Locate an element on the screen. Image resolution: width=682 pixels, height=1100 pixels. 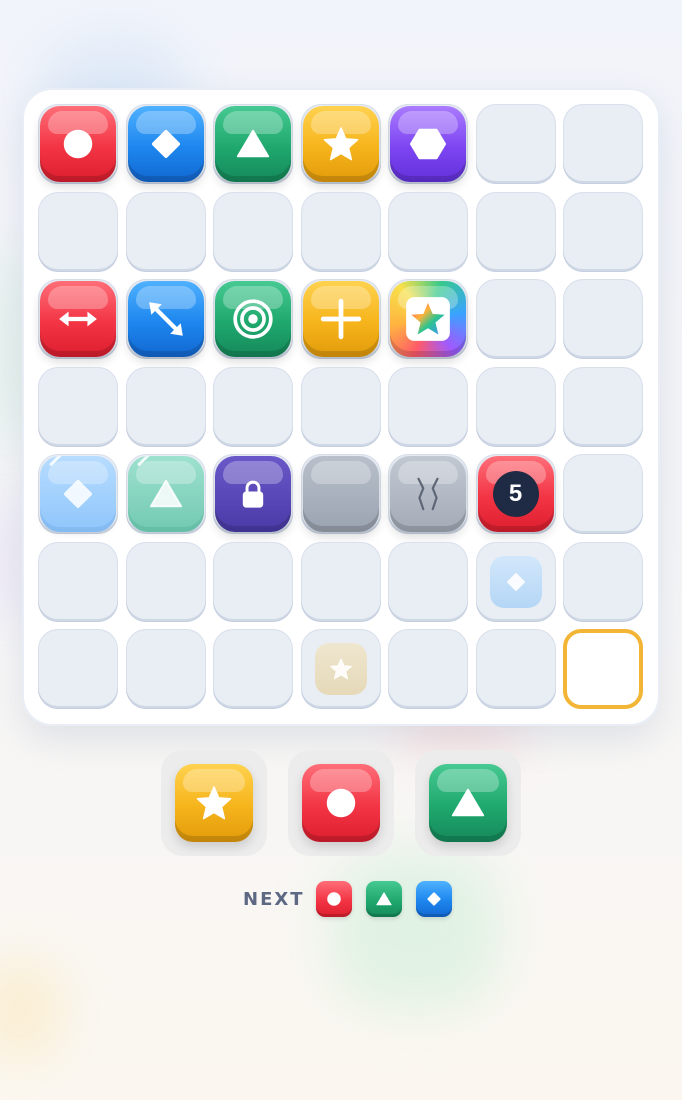
stone-tile-gray is located at coordinates (340, 494).